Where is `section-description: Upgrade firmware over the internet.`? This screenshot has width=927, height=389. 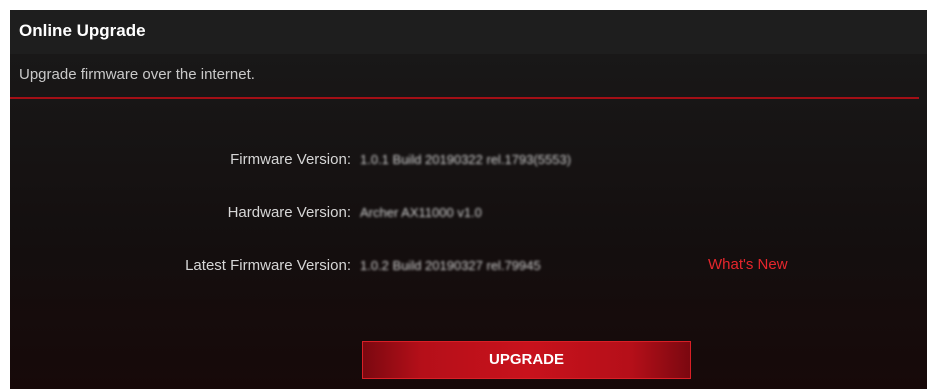 section-description: Upgrade firmware over the internet. is located at coordinates (137, 74).